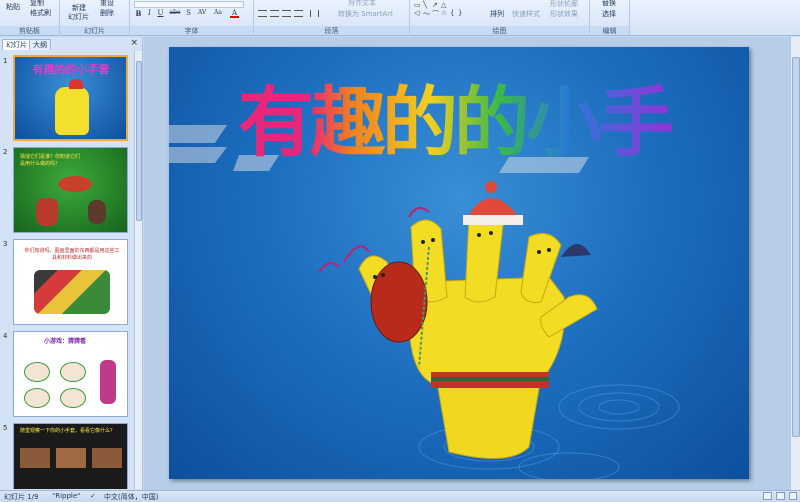 This screenshot has height=502, width=800. I want to click on slides-label: 幻灯片, so click(94, 30).